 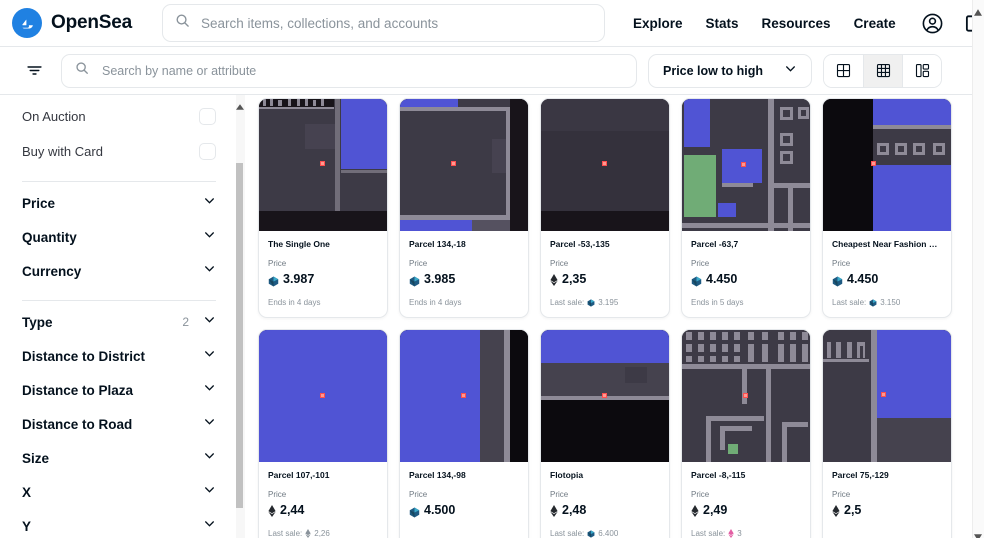 What do you see at coordinates (608, 302) in the screenshot?
I see `item-footer-value: 3.195` at bounding box center [608, 302].